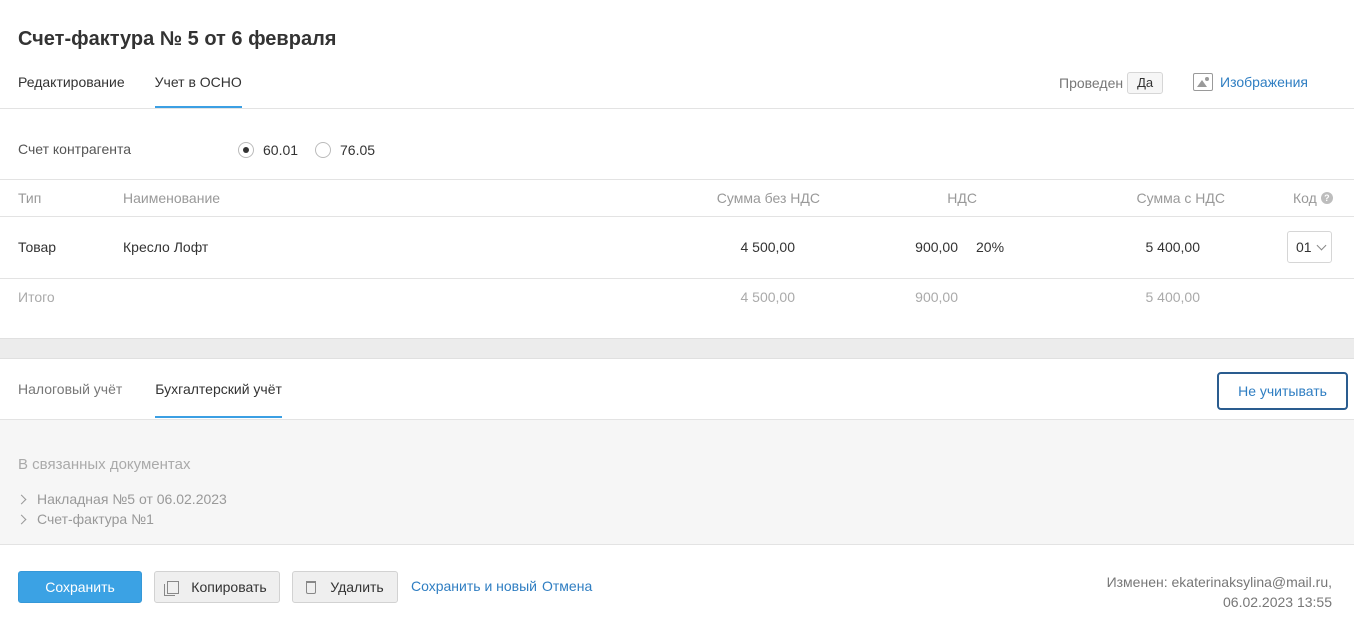  I want to click on image-icon, so click(1203, 82).